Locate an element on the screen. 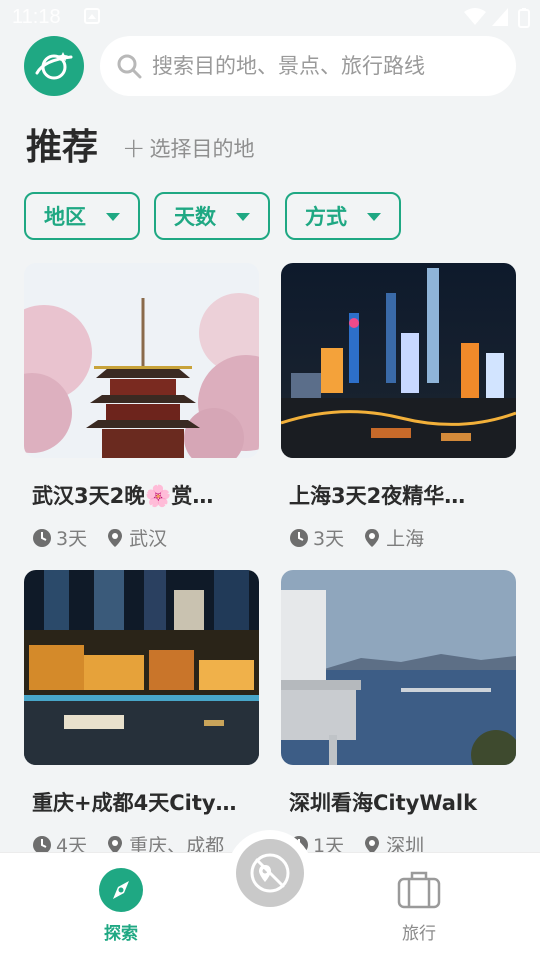 This screenshot has height=960, width=540. search-input is located at coordinates (322, 66).